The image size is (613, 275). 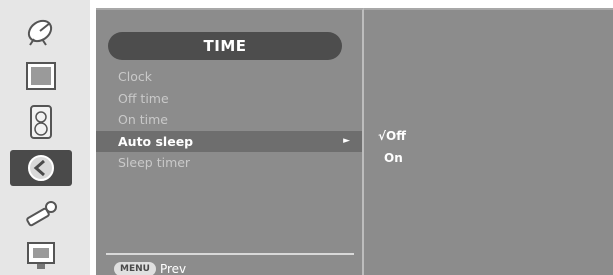 I want to click on wrench-icon, so click(x=41, y=214).